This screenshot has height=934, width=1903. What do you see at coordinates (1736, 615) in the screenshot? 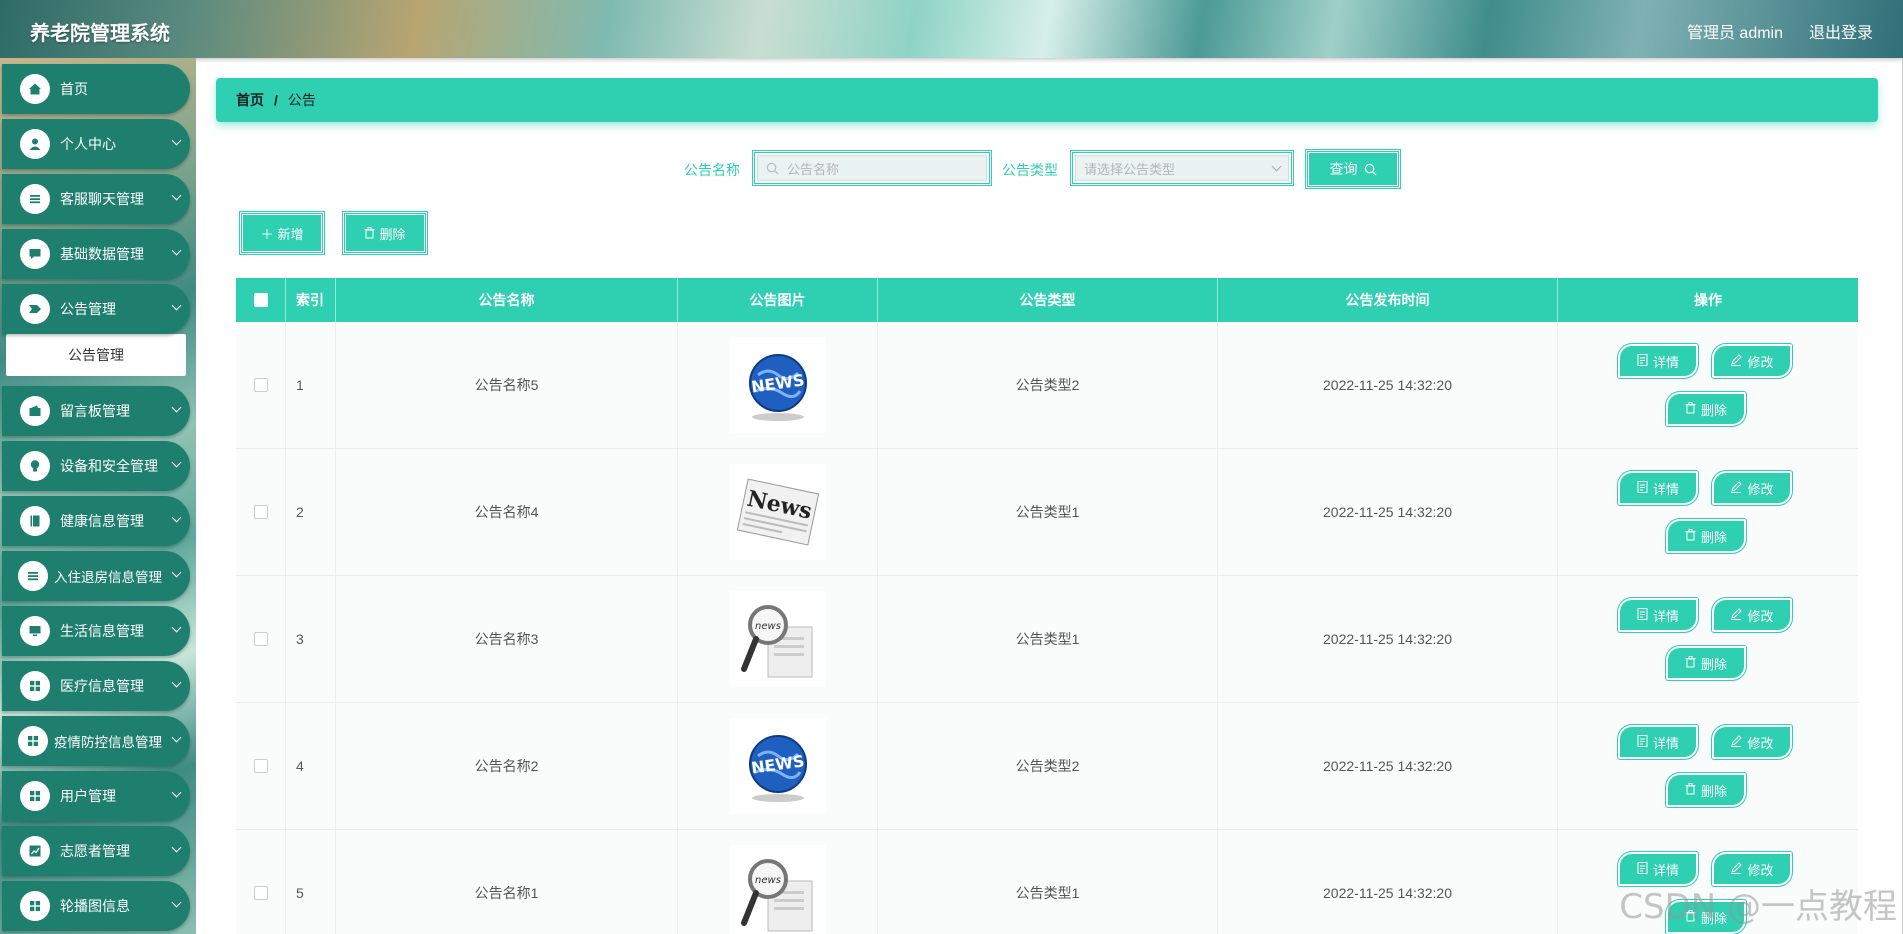
I see `edit-icon` at bounding box center [1736, 615].